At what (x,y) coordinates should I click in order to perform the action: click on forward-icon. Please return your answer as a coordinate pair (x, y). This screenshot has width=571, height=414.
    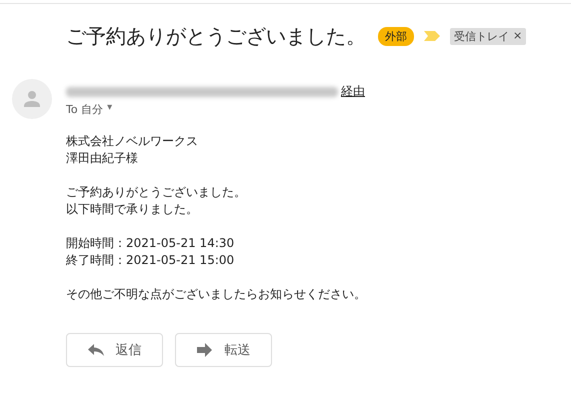
    Looking at the image, I should click on (204, 350).